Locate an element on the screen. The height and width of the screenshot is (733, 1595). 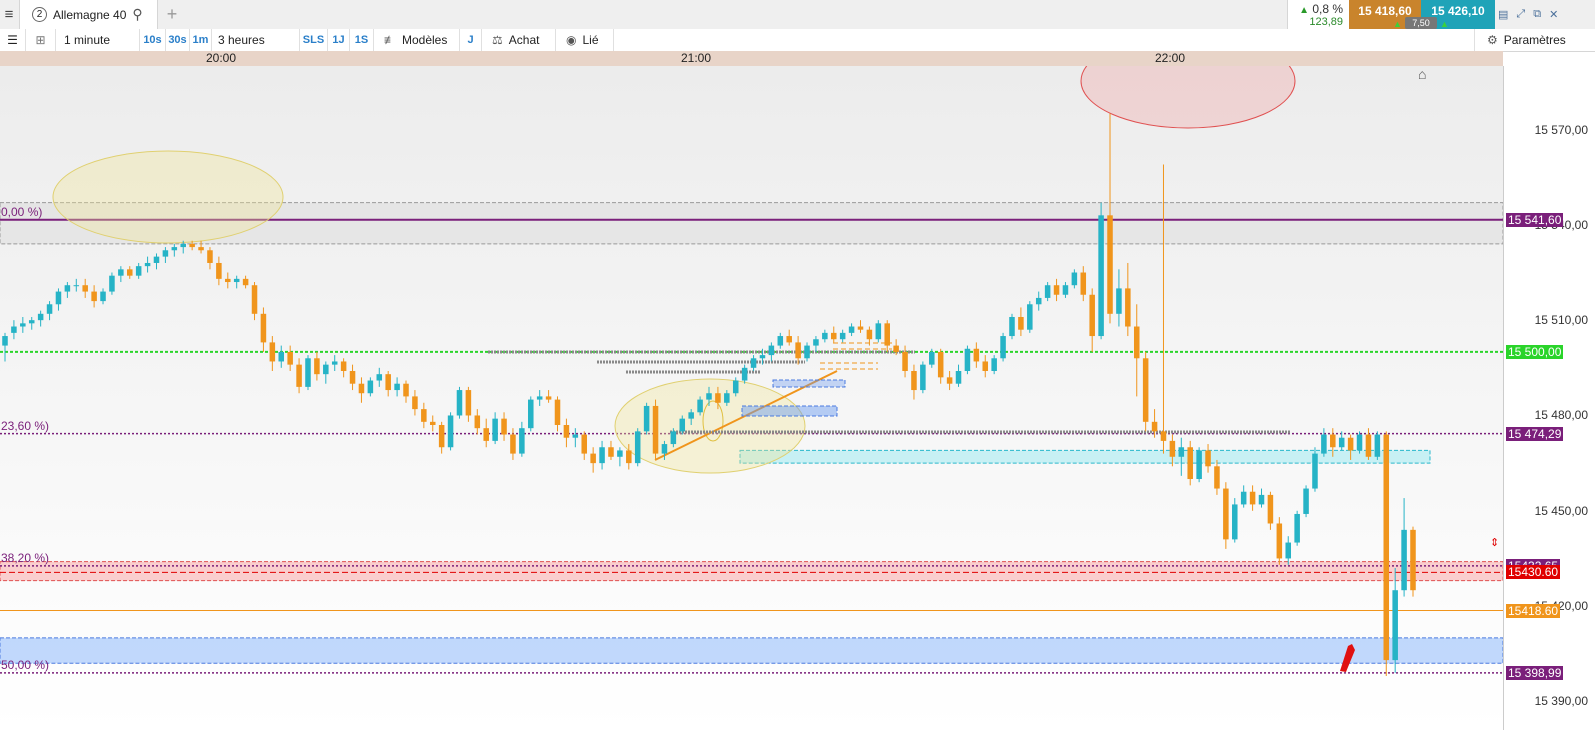
journal-button: J is located at coordinates (471, 40).